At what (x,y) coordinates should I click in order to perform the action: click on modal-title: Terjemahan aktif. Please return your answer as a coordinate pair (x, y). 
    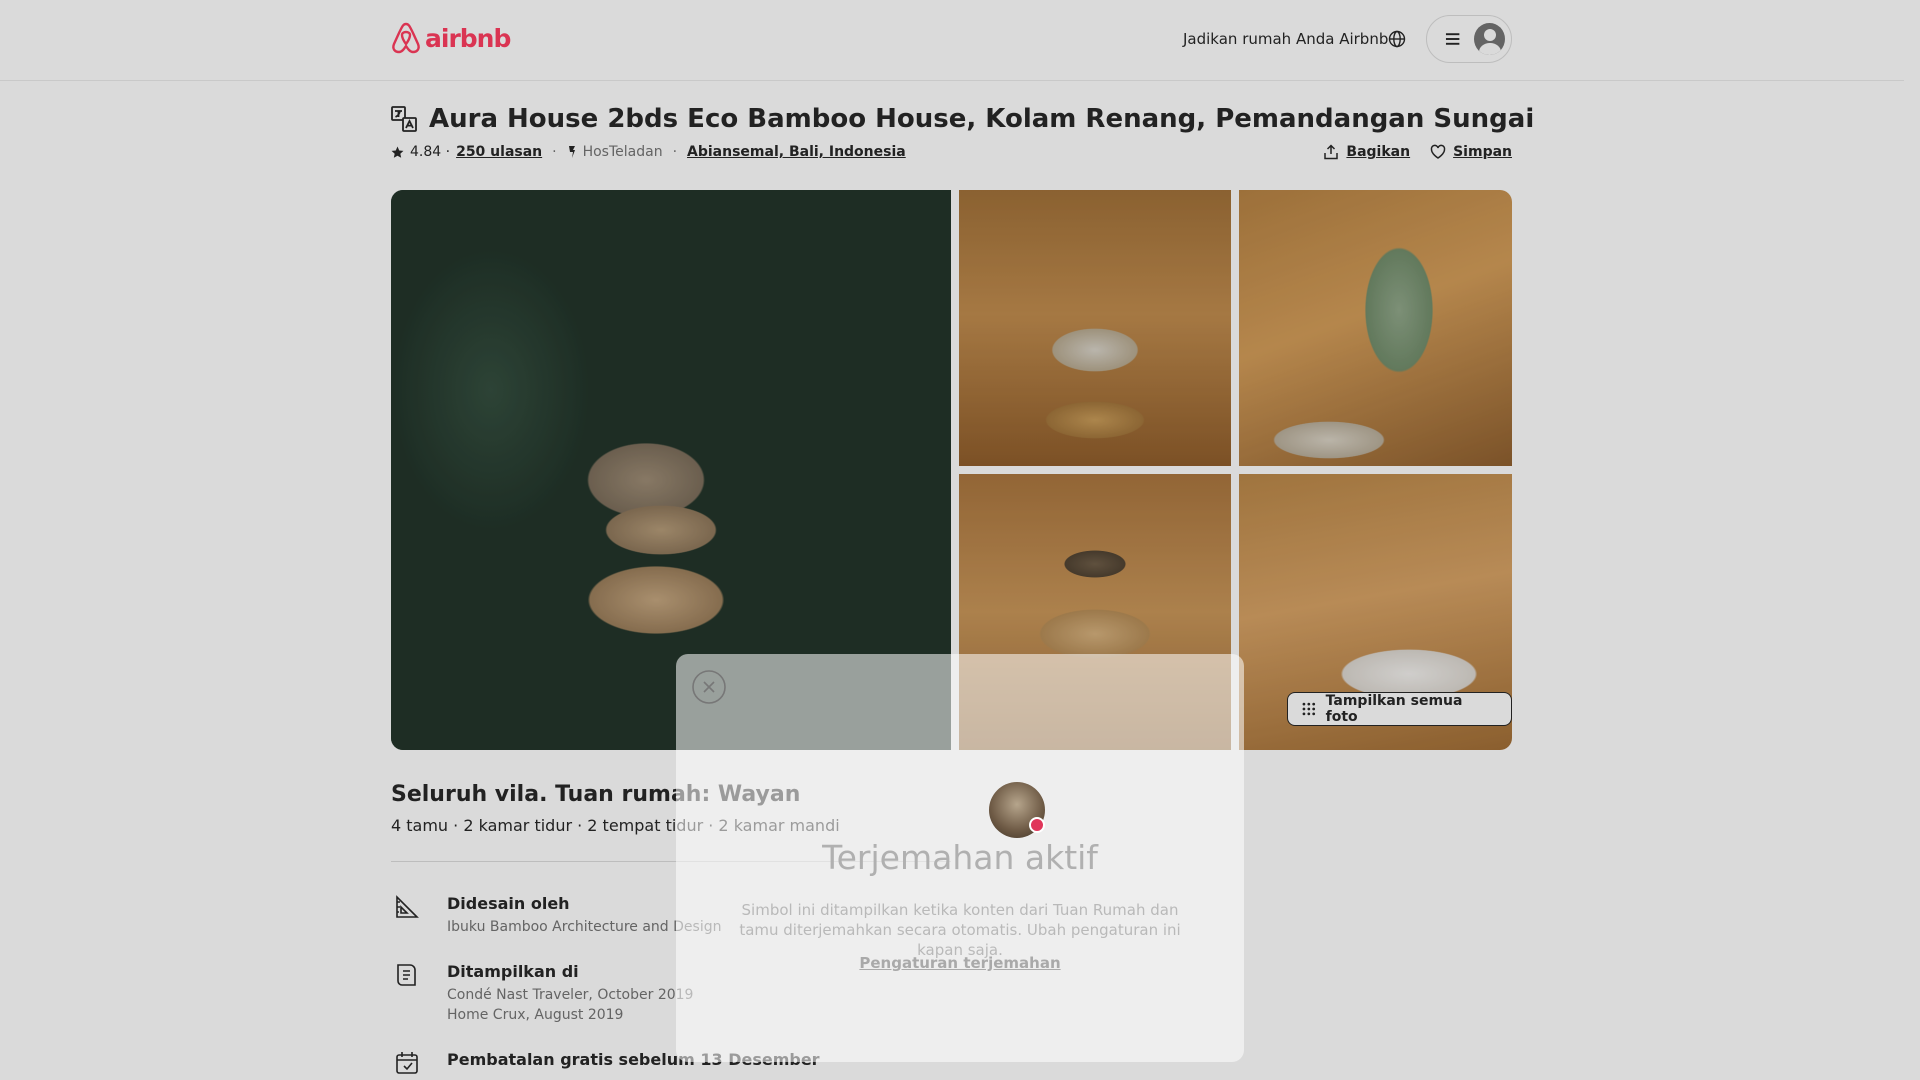
    Looking at the image, I should click on (960, 857).